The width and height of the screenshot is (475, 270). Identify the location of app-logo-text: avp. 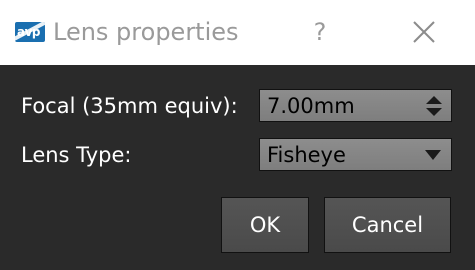
(29, 32).